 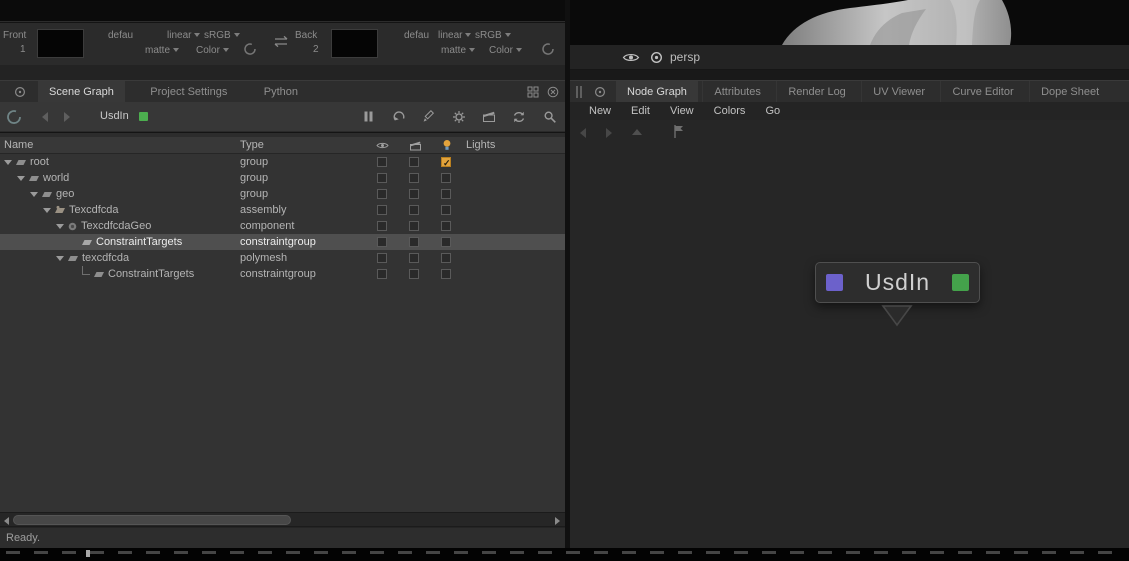 I want to click on front-layer-swatch, so click(x=60, y=43).